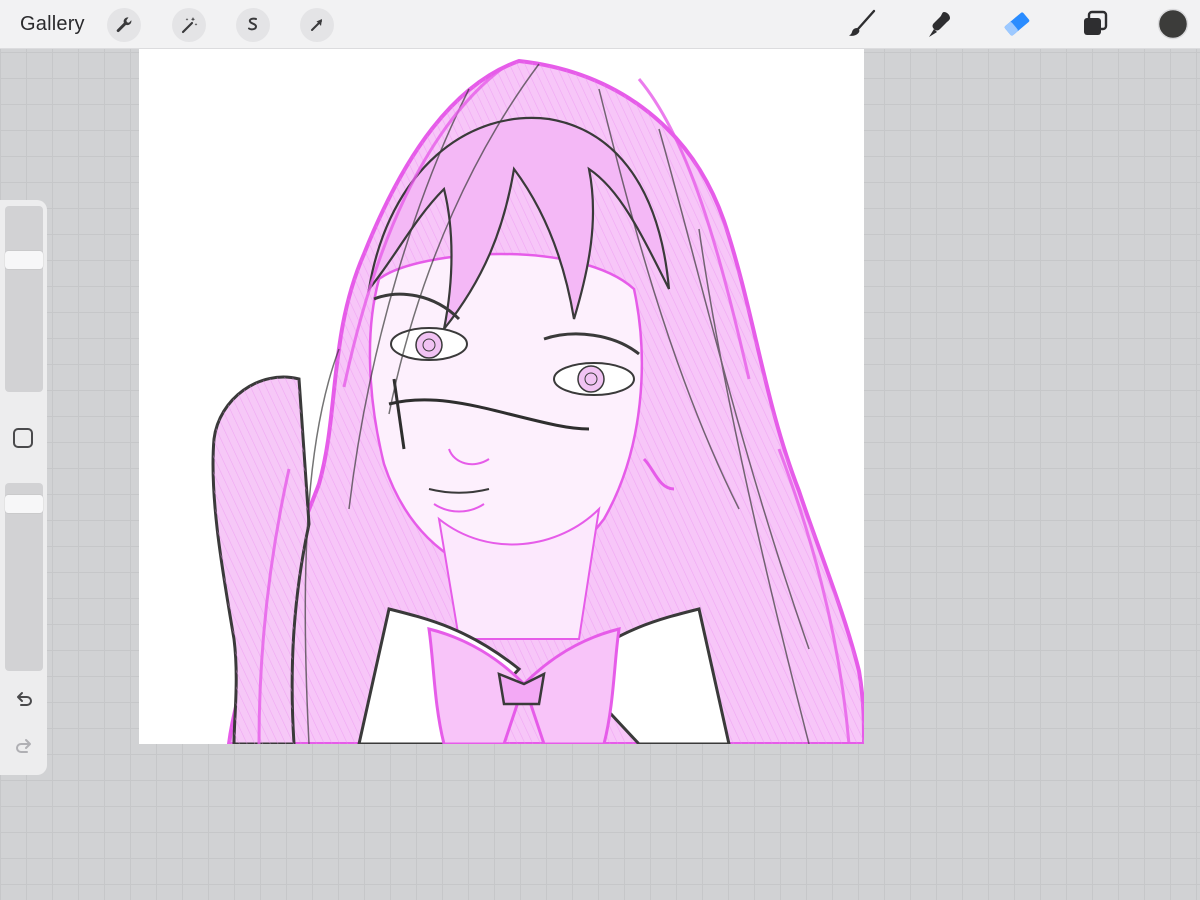  I want to click on layers-button, so click(1095, 24).